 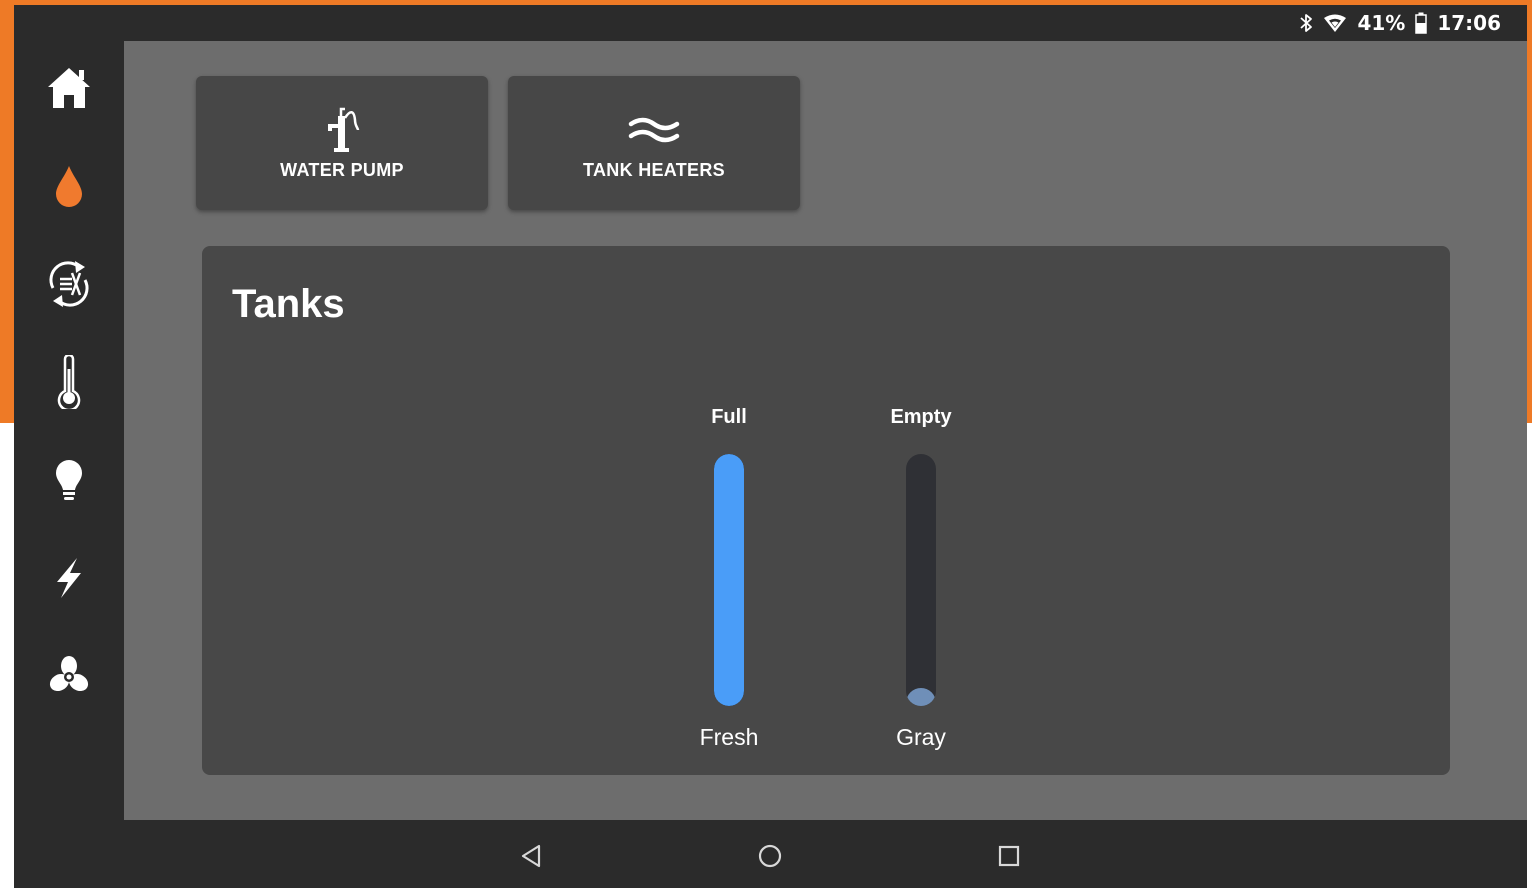 What do you see at coordinates (1469, 23) in the screenshot?
I see `clock-time: 17:06` at bounding box center [1469, 23].